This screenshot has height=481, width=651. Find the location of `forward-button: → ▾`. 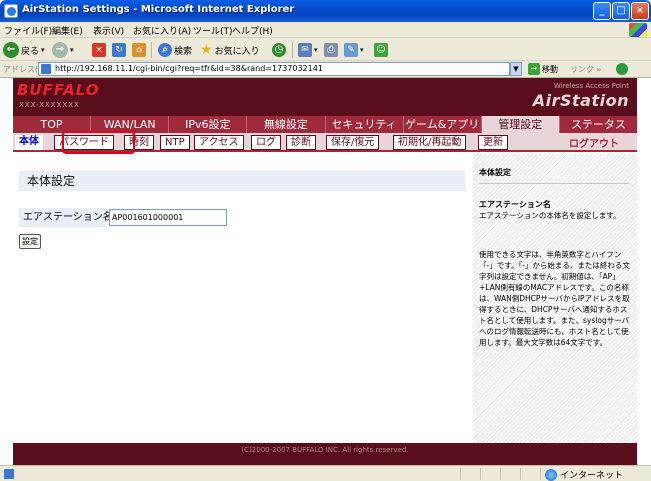

forward-button: → ▾ is located at coordinates (63, 50).